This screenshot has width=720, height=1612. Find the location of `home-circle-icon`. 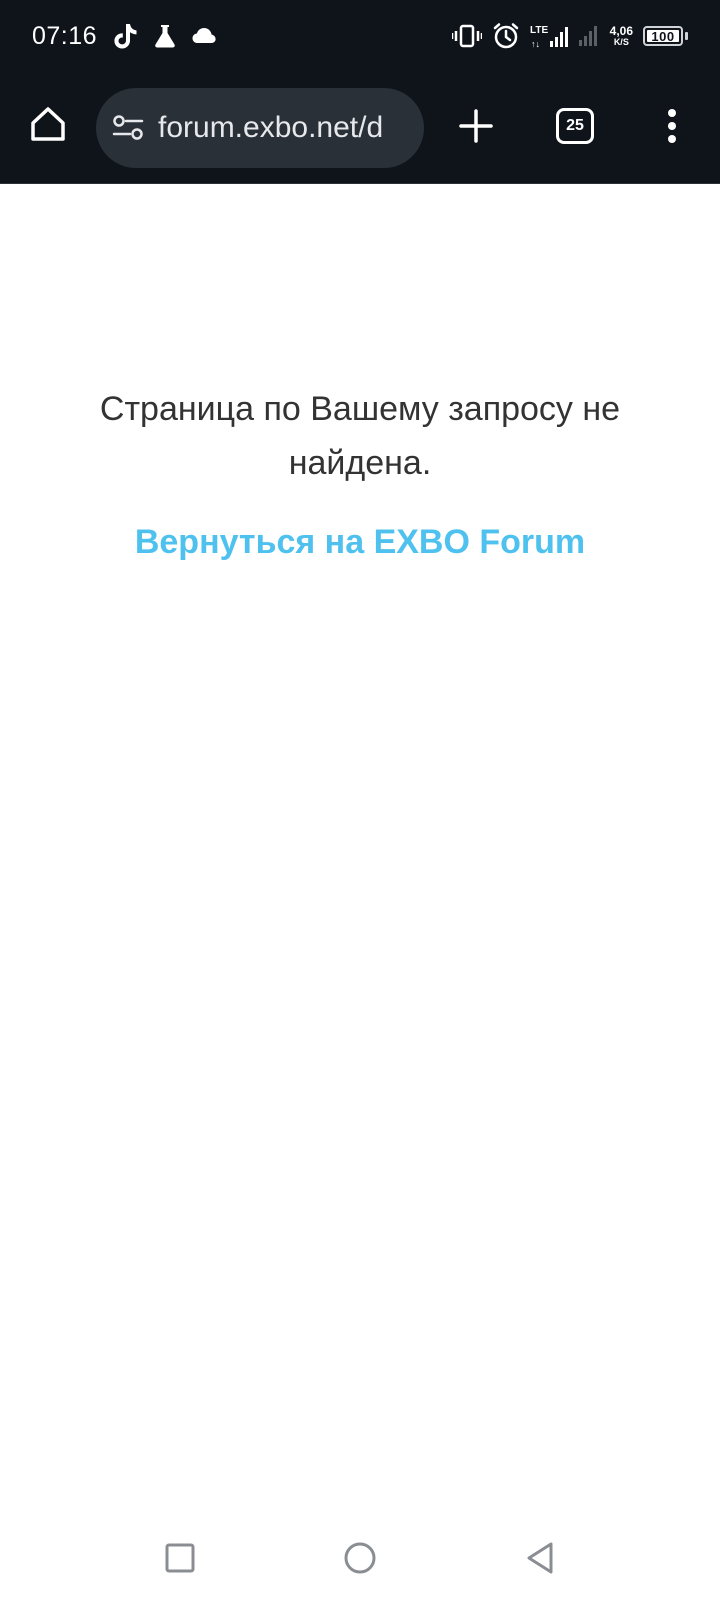

home-circle-icon is located at coordinates (360, 1558).